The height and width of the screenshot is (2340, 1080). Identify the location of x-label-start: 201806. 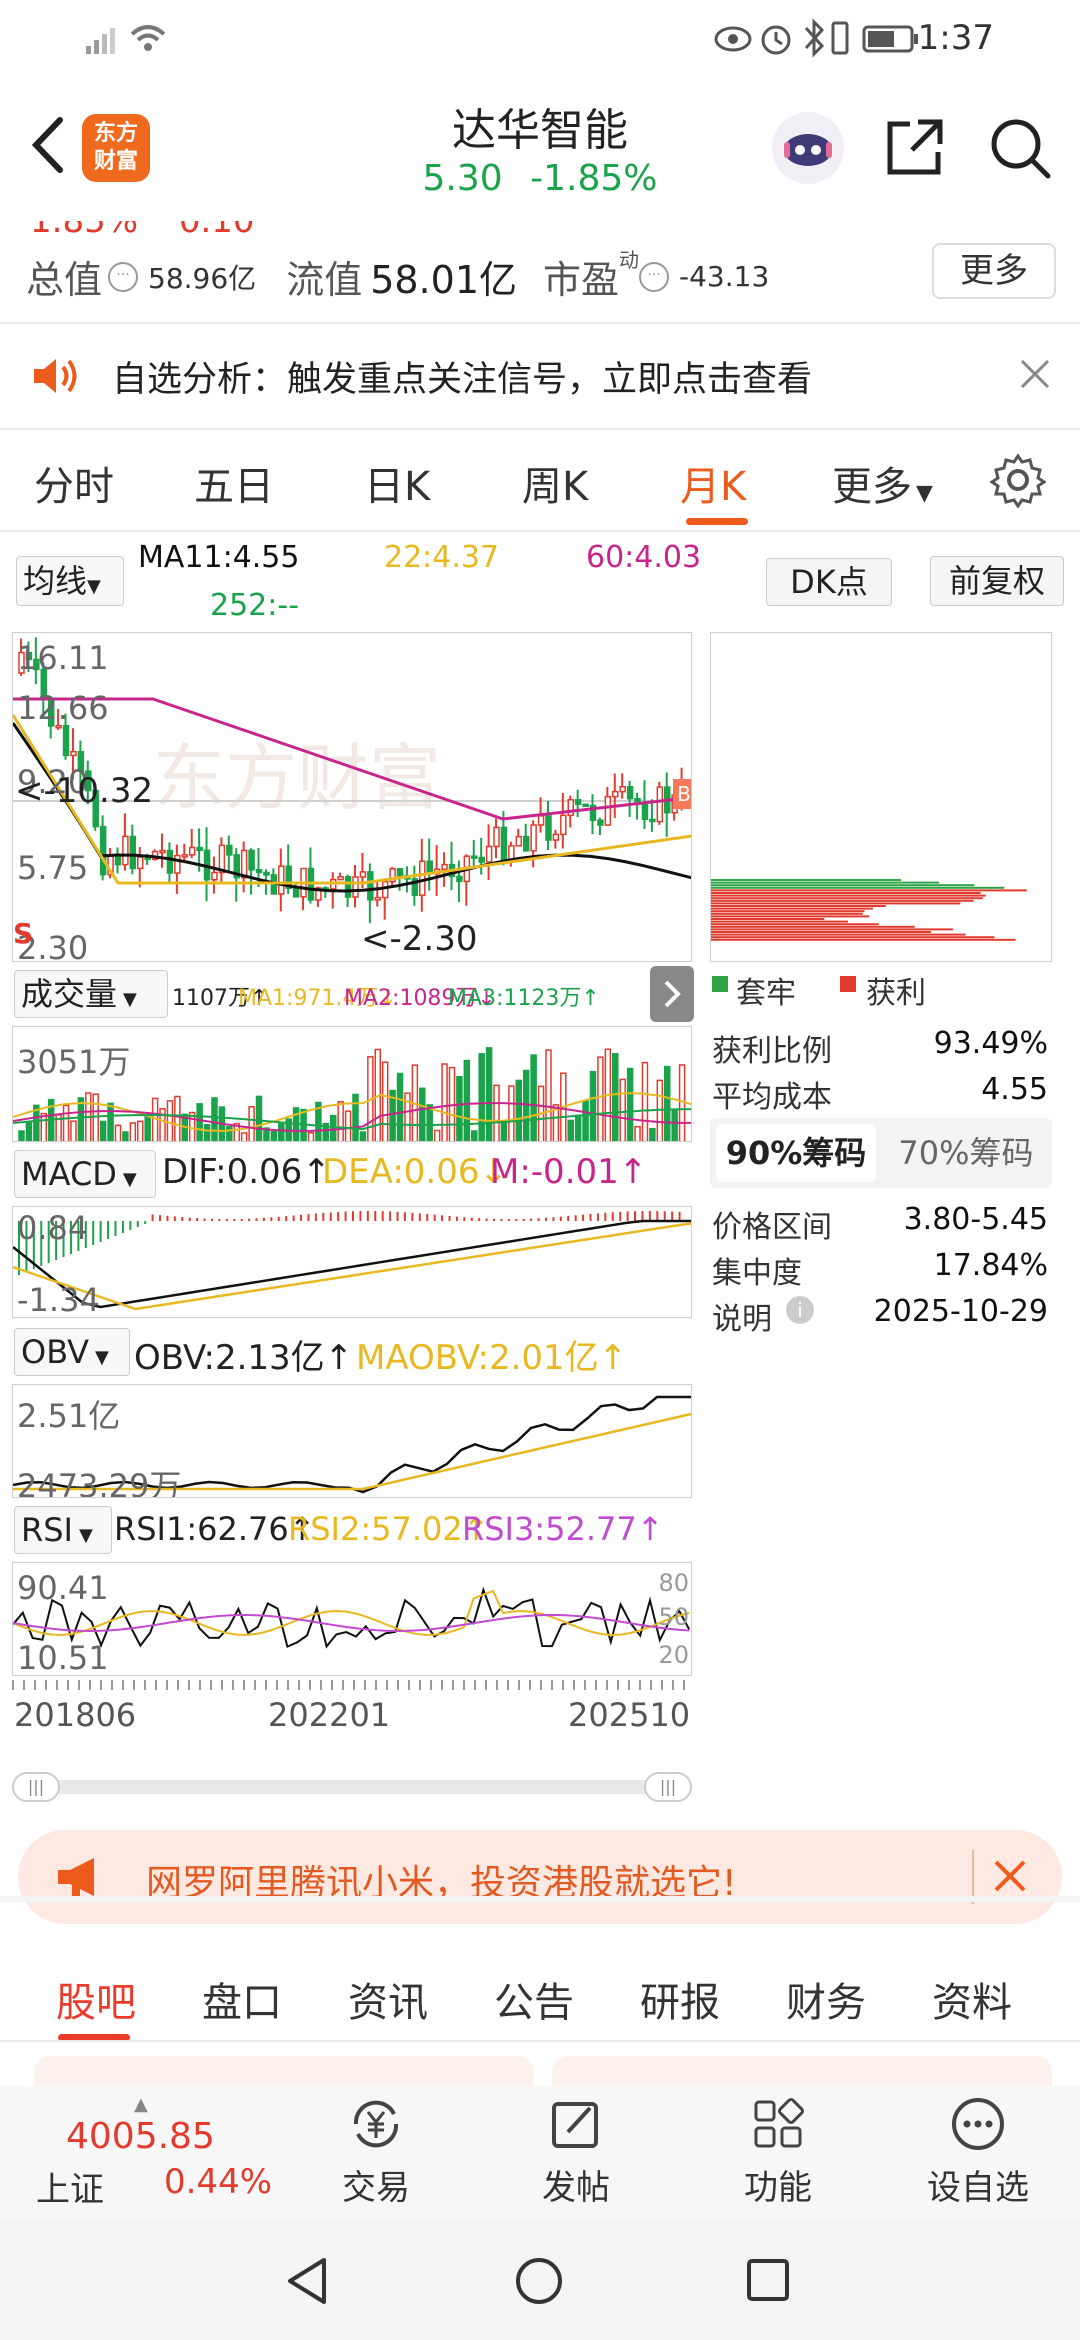
(75, 1715).